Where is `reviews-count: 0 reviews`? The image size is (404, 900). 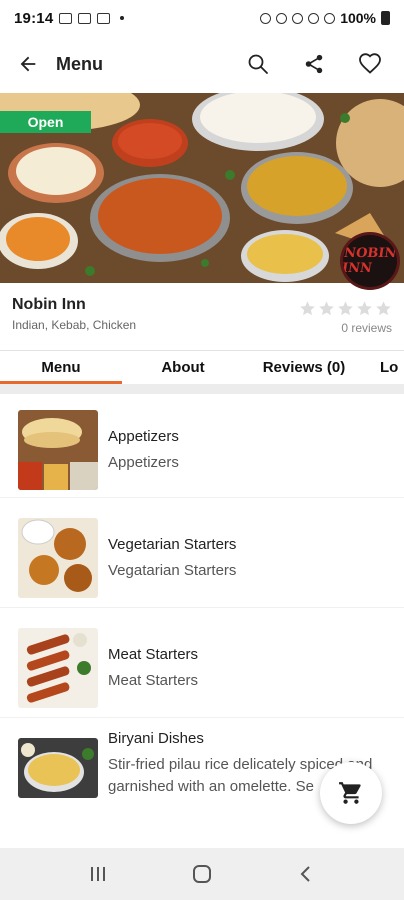
reviews-count: 0 reviews is located at coordinates (366, 328).